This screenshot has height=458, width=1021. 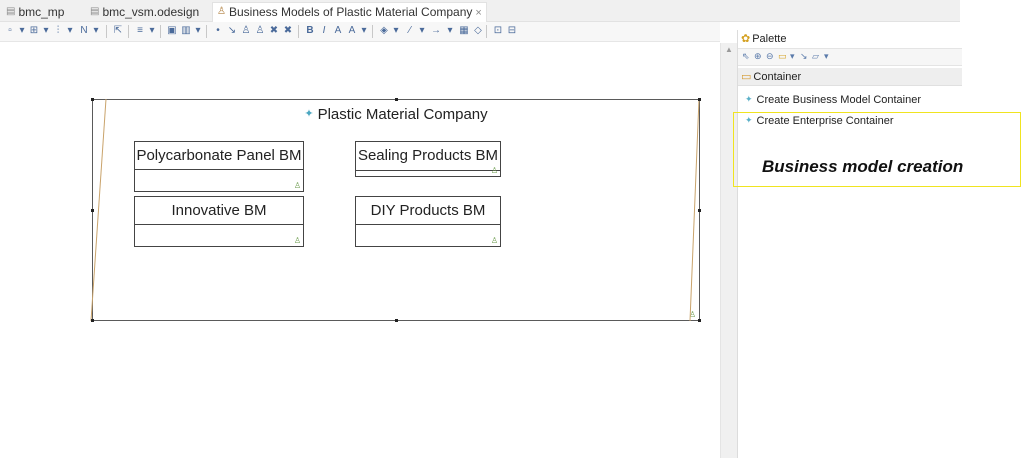 What do you see at coordinates (777, 77) in the screenshot?
I see `drawer-label: Container` at bounding box center [777, 77].